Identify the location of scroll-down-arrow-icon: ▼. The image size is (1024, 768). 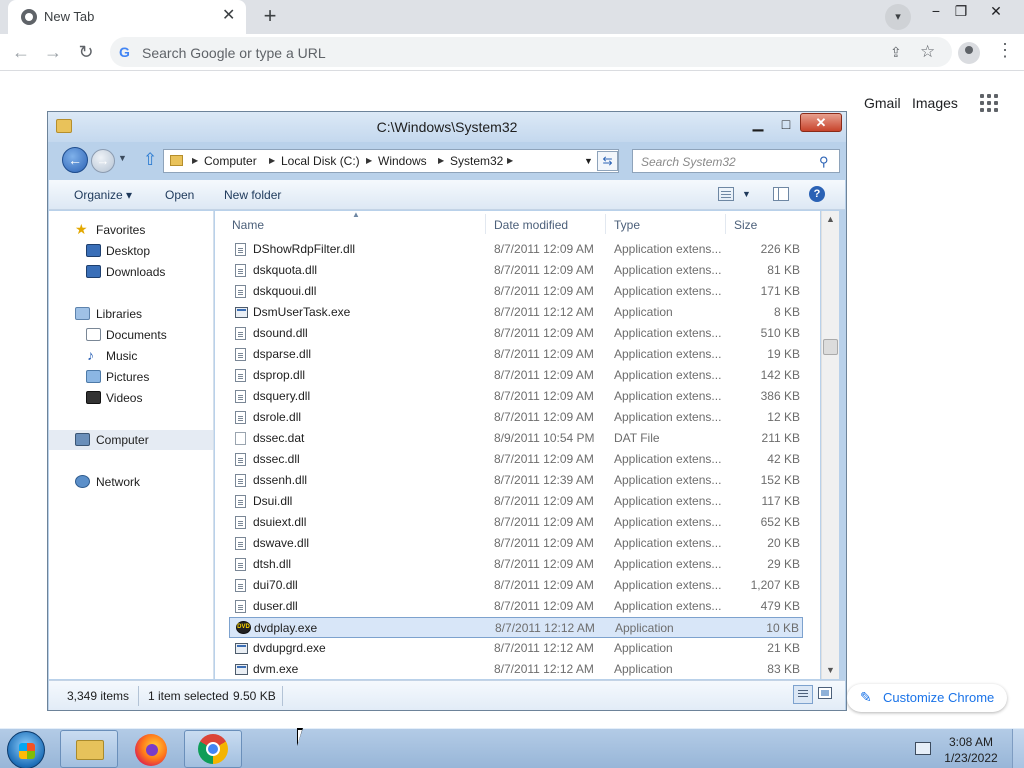
(830, 670).